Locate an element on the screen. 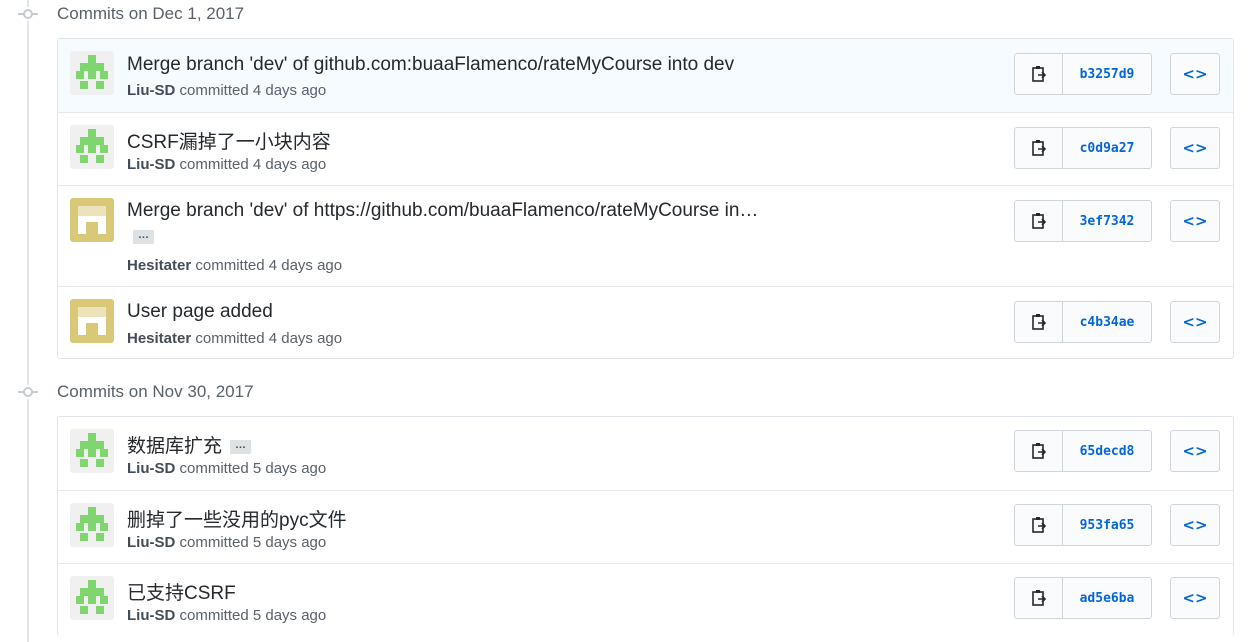 The height and width of the screenshot is (642, 1256). sha-button-group: c4b34ae is located at coordinates (1083, 322).